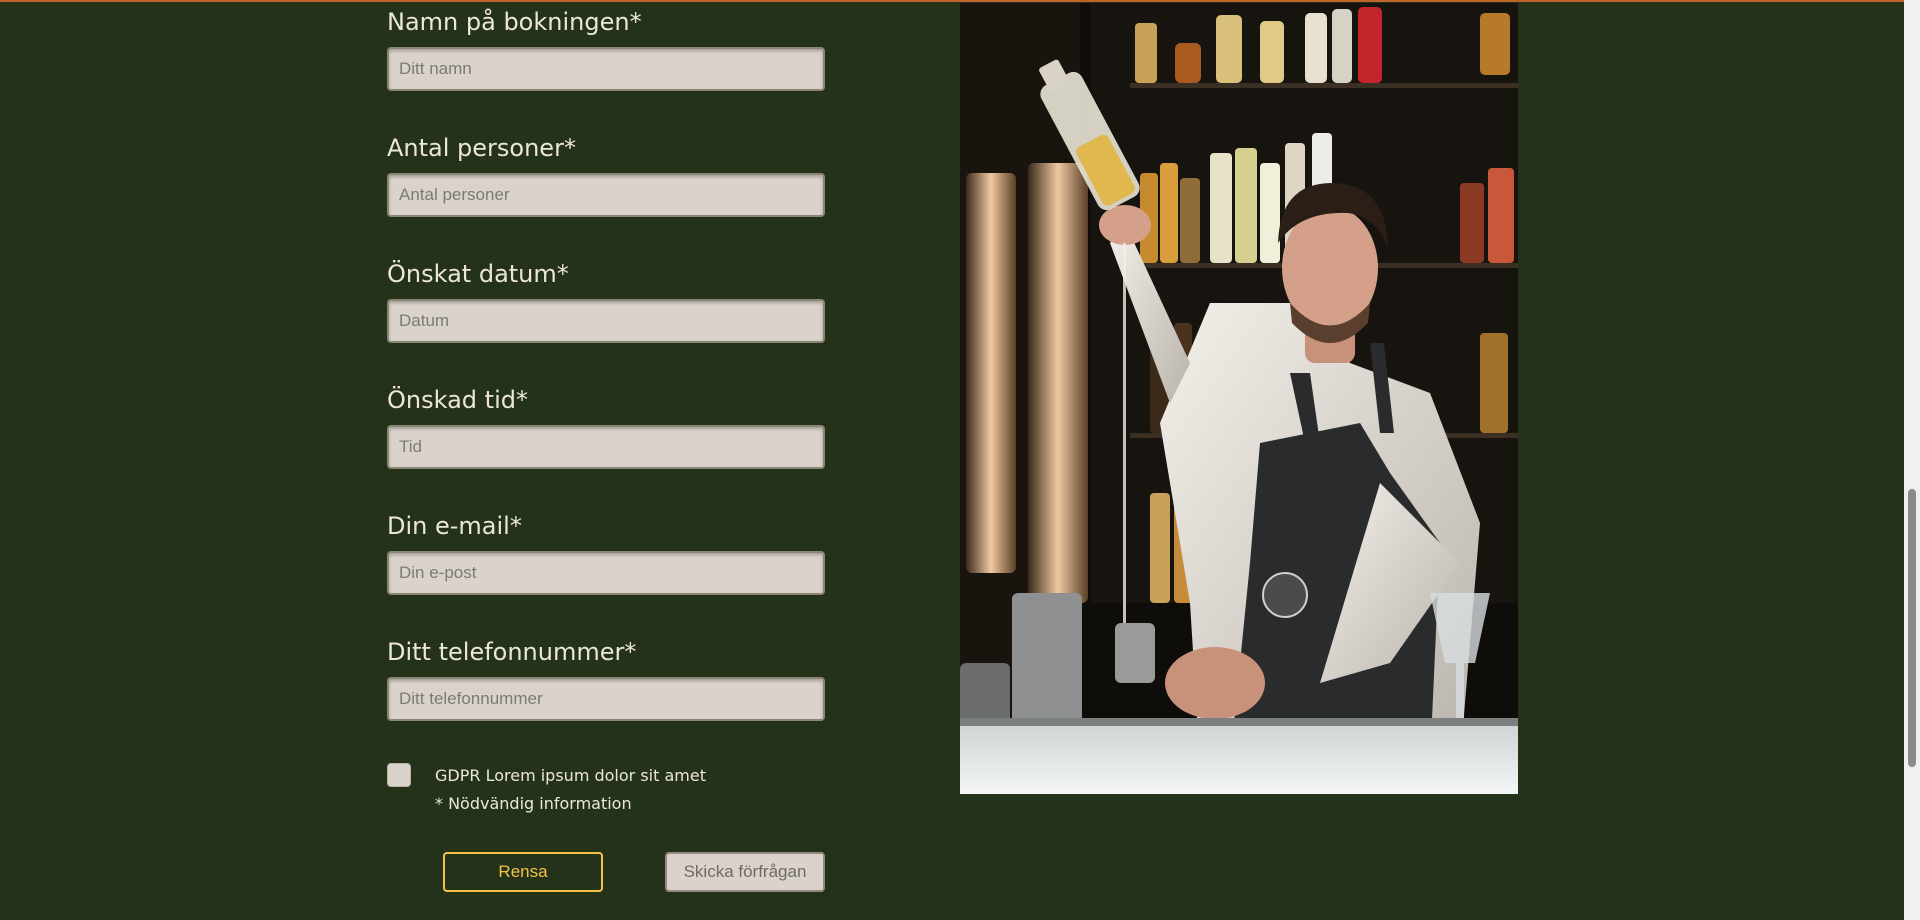  I want to click on page-scrollbar, so click(1912, 460).